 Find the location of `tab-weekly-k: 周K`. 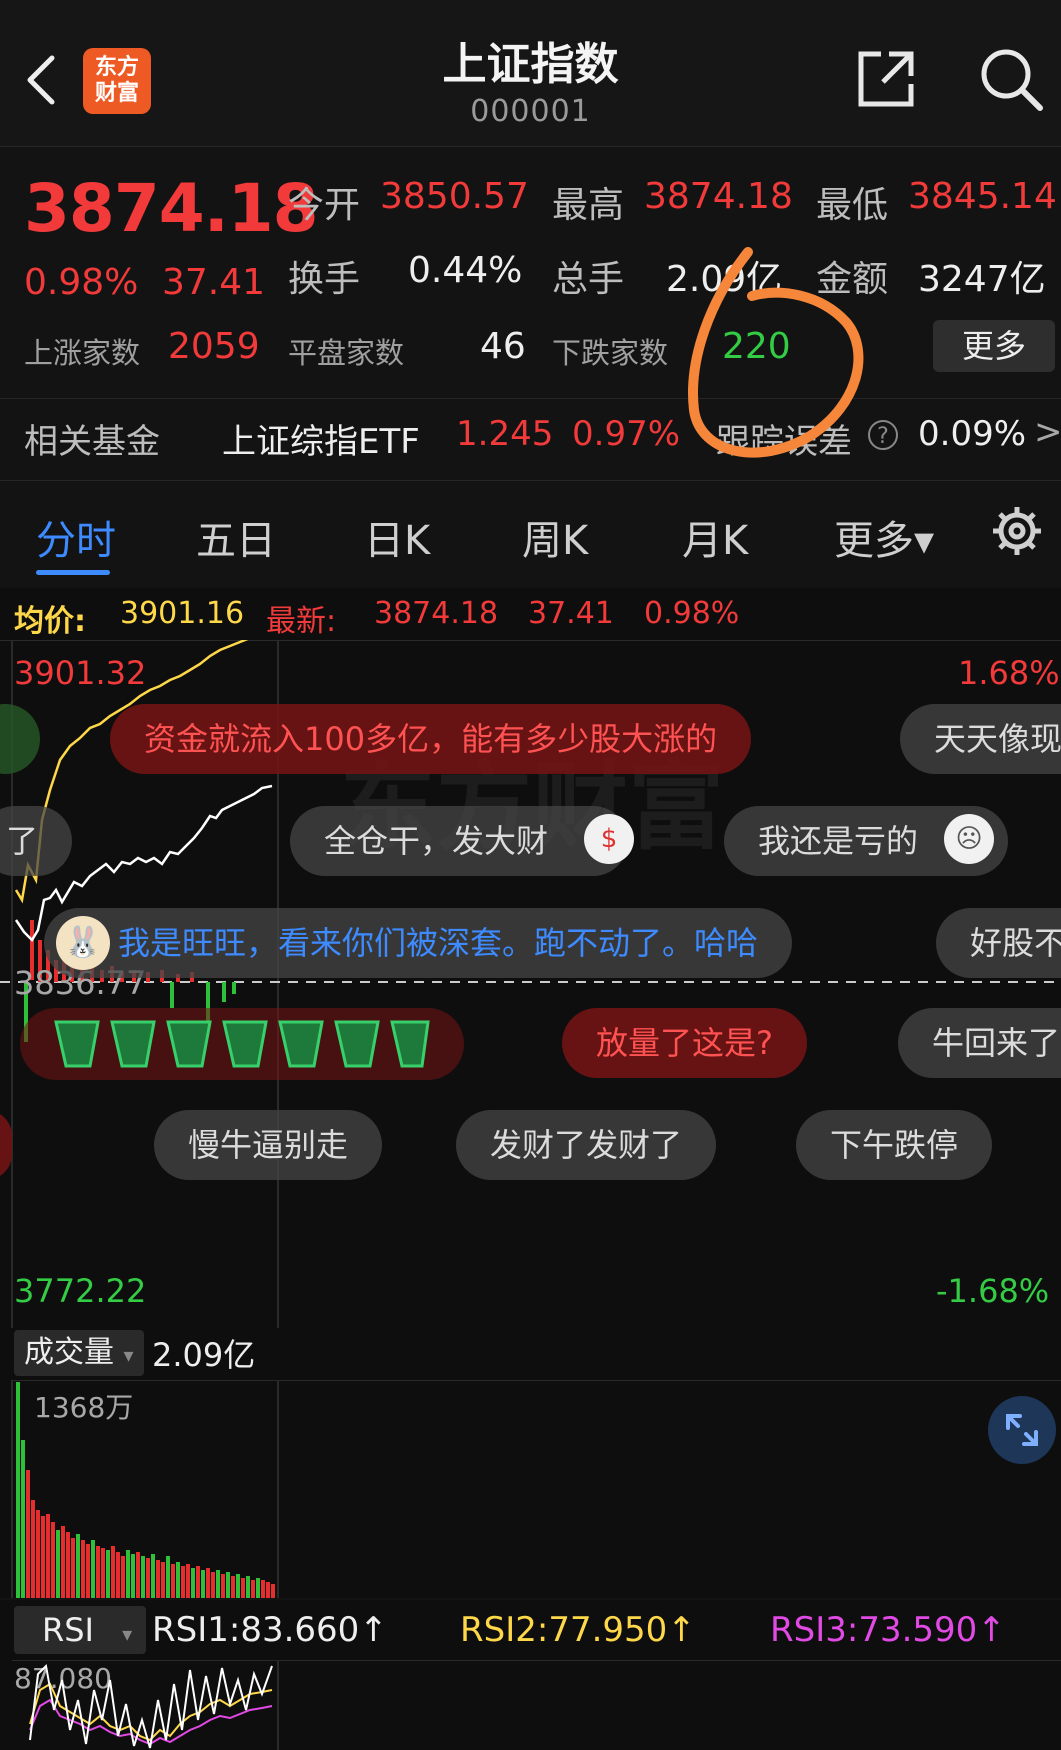

tab-weekly-k: 周K is located at coordinates (555, 537).